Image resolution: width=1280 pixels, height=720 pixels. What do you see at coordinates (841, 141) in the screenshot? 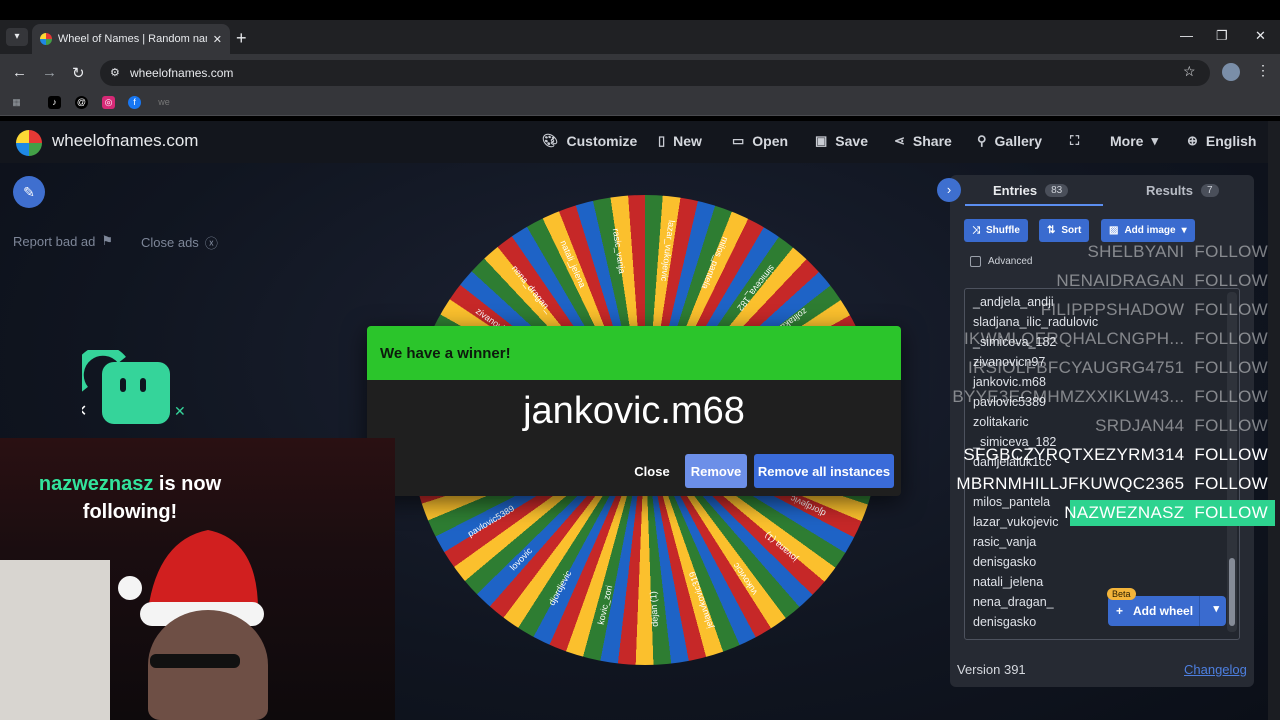
I see `save-button: ▣ Save` at bounding box center [841, 141].